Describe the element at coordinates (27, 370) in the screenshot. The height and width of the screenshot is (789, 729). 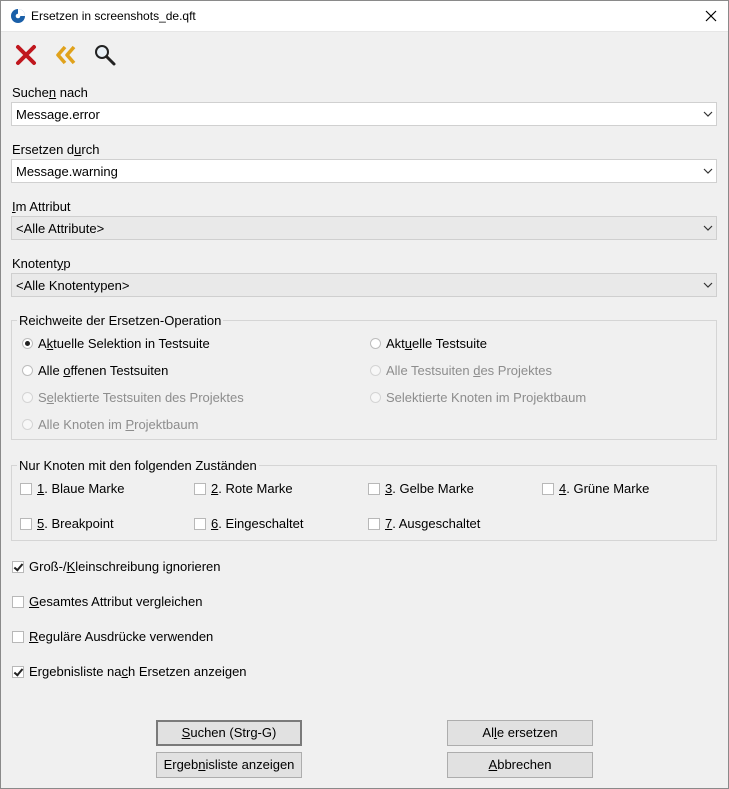
I see `scope-radio-open-testsuites` at that location.